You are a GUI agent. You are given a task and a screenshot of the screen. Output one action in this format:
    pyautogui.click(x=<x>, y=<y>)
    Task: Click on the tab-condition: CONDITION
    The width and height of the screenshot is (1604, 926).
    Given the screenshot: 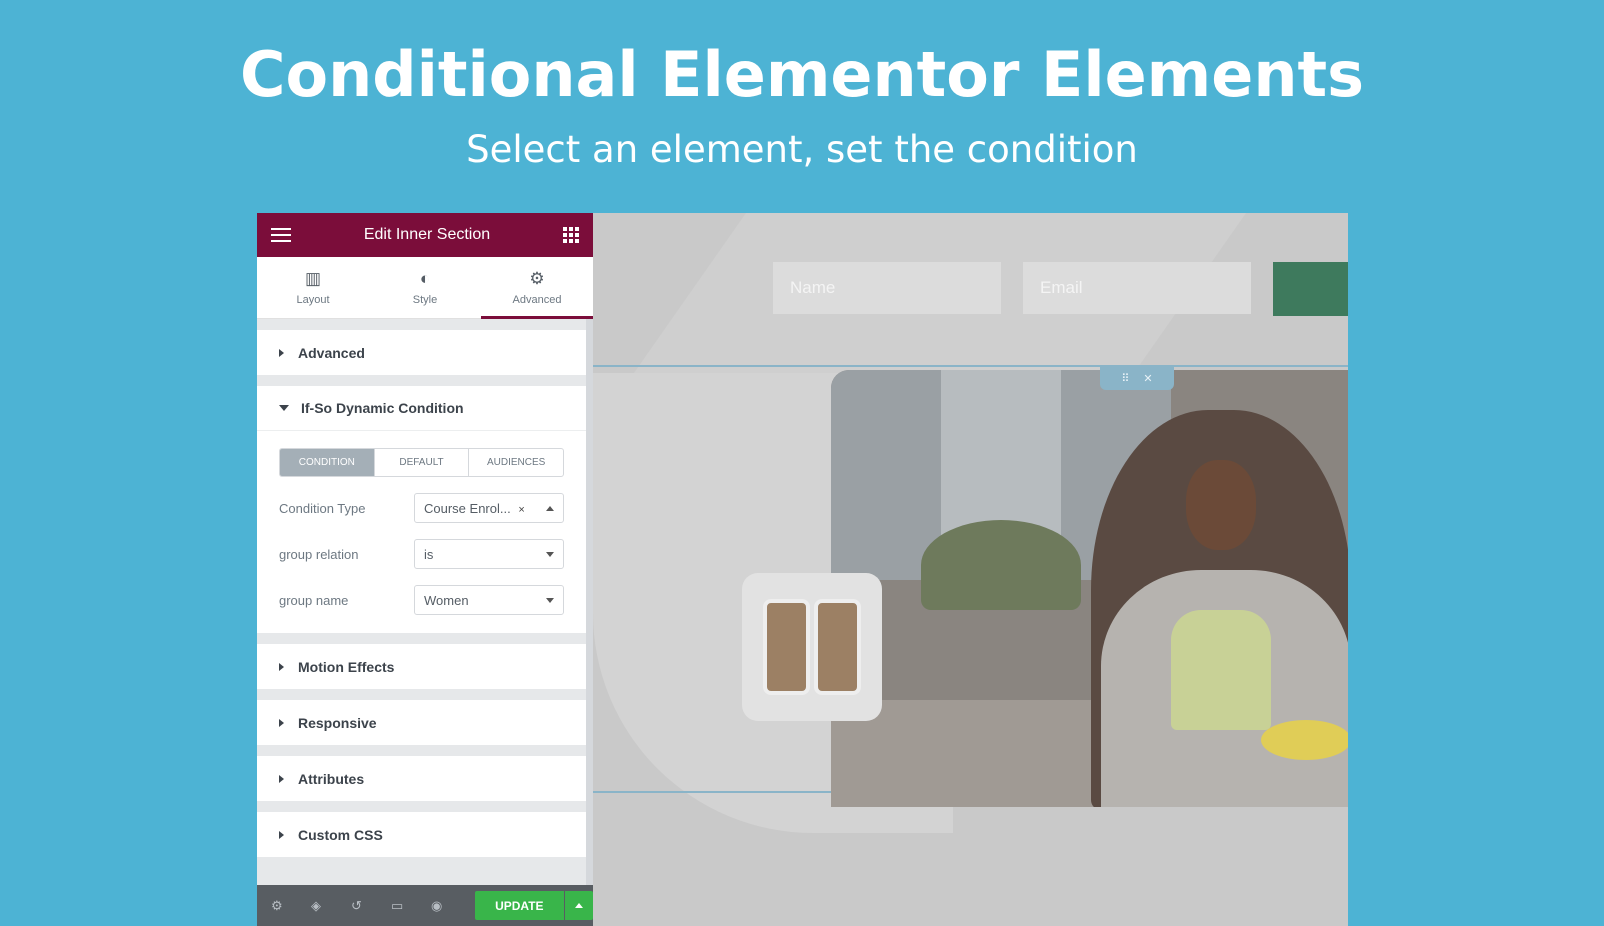 What is the action you would take?
    pyautogui.click(x=327, y=462)
    